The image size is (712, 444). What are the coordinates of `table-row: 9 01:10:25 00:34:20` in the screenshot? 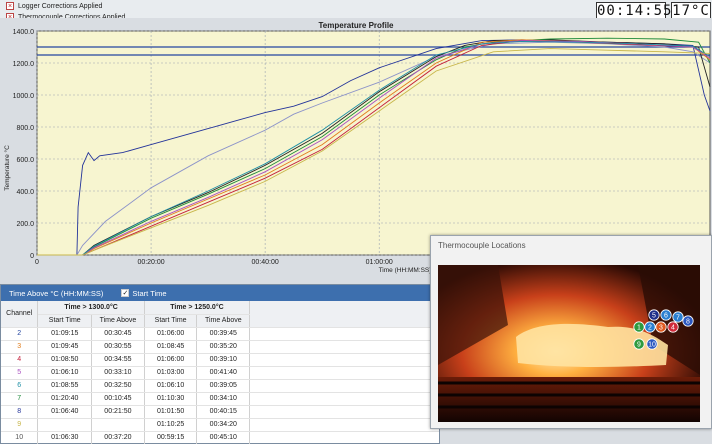 It's located at (220, 425).